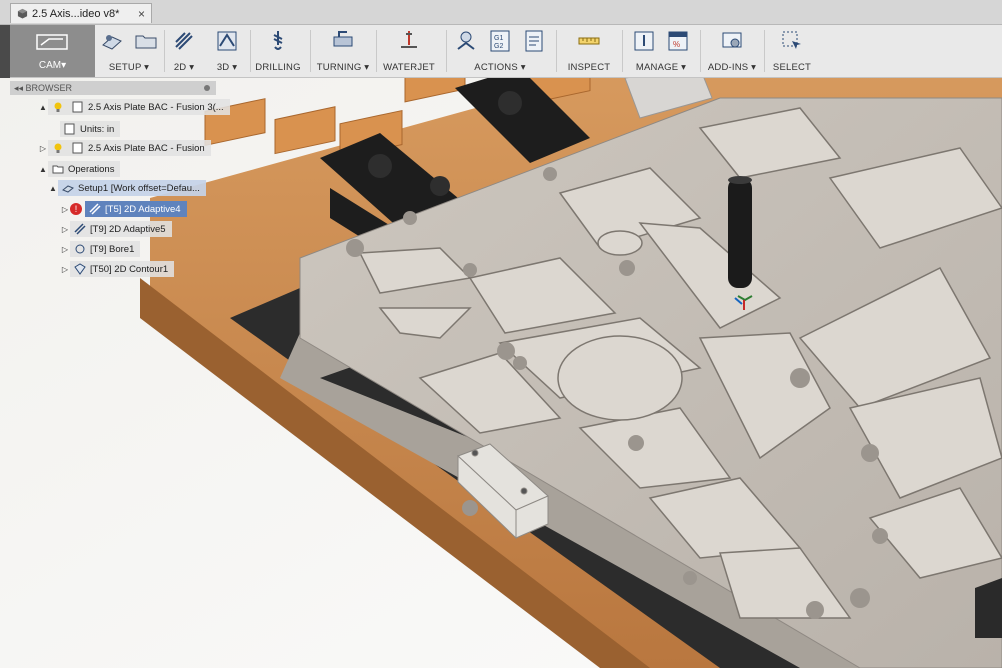 The image size is (1002, 668). What do you see at coordinates (80, 269) in the screenshot?
I see `contour-icon` at bounding box center [80, 269].